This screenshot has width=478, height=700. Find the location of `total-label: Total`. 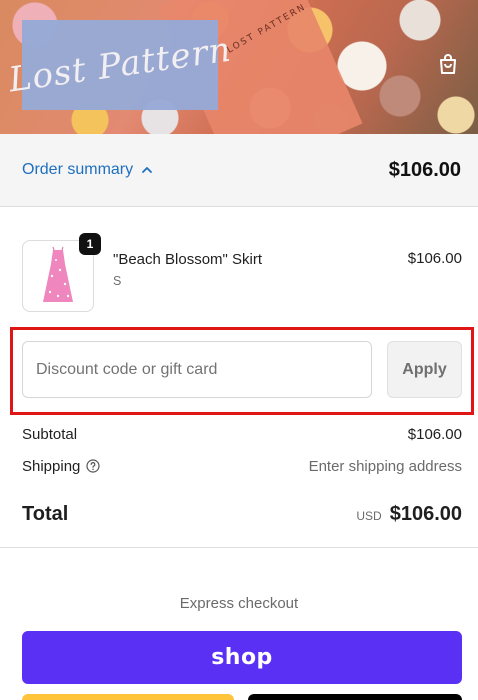

total-label: Total is located at coordinates (45, 513).